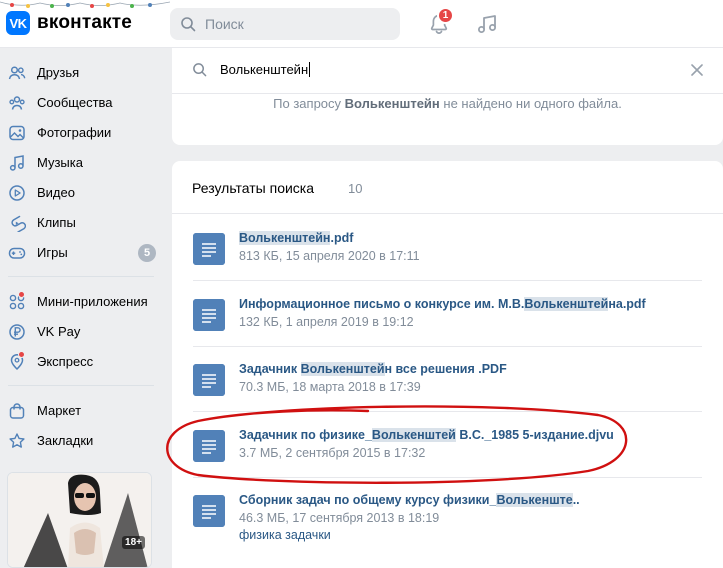 The image size is (723, 568). I want to click on sidebar-item-vkpay: VK Pay, so click(80, 332).